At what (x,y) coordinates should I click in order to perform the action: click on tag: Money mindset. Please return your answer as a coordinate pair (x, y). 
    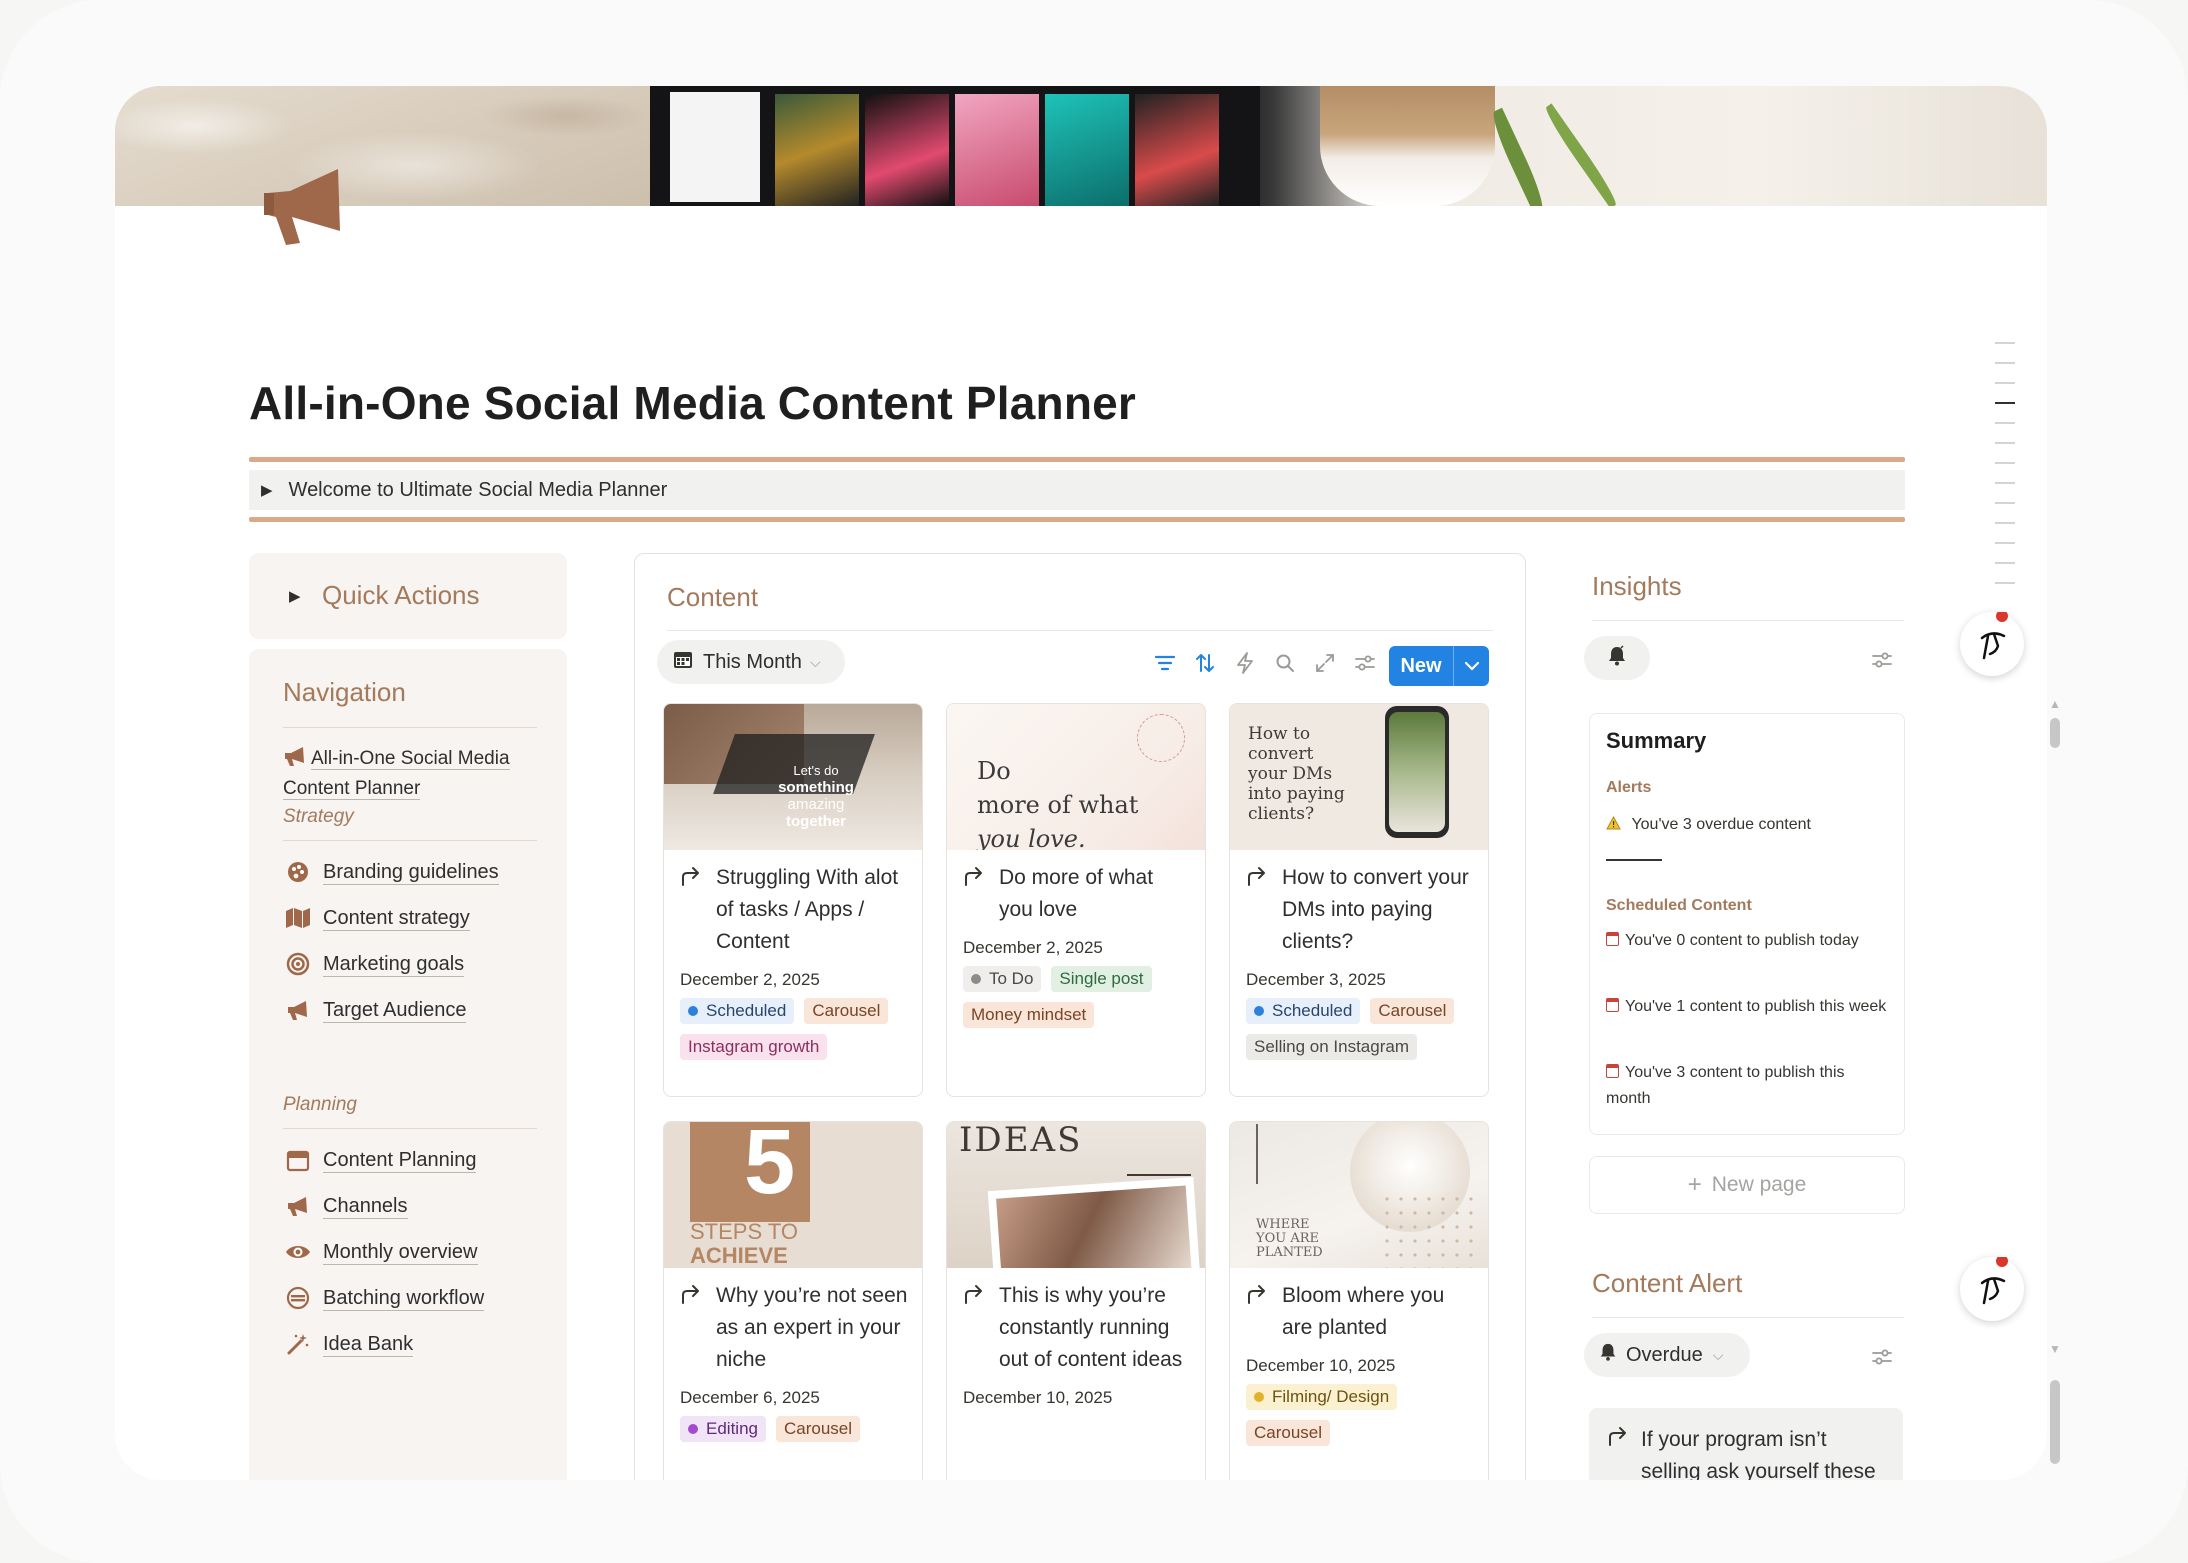
    Looking at the image, I should click on (1029, 1015).